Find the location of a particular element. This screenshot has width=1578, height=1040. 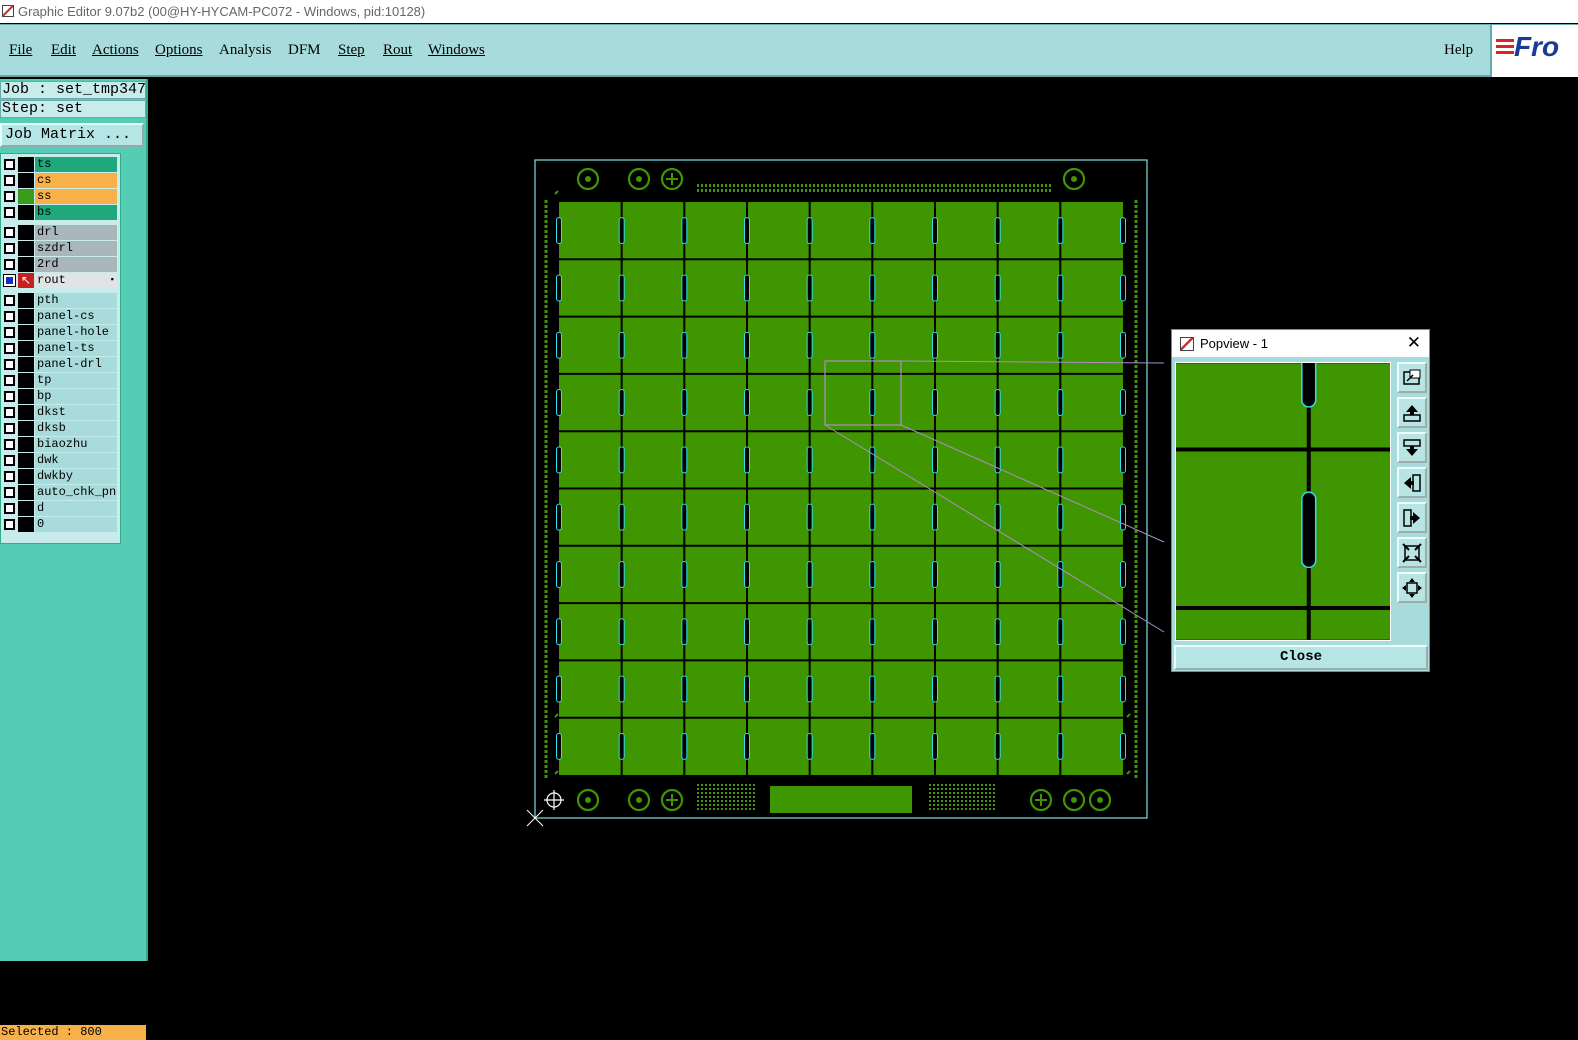

layer-name: szdrl is located at coordinates (76, 248).